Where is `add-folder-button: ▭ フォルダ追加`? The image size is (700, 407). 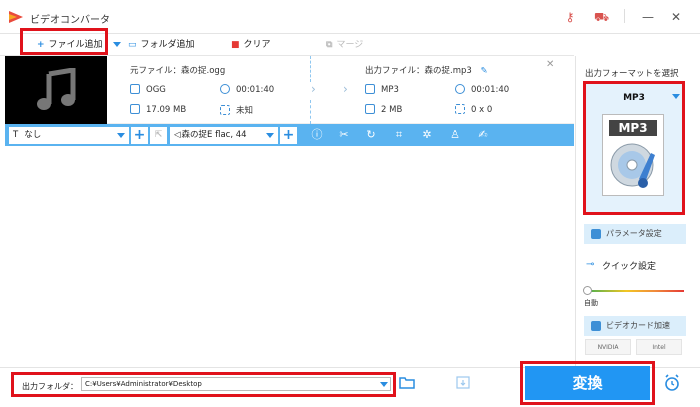 add-folder-button: ▭ フォルダ追加 is located at coordinates (161, 45).